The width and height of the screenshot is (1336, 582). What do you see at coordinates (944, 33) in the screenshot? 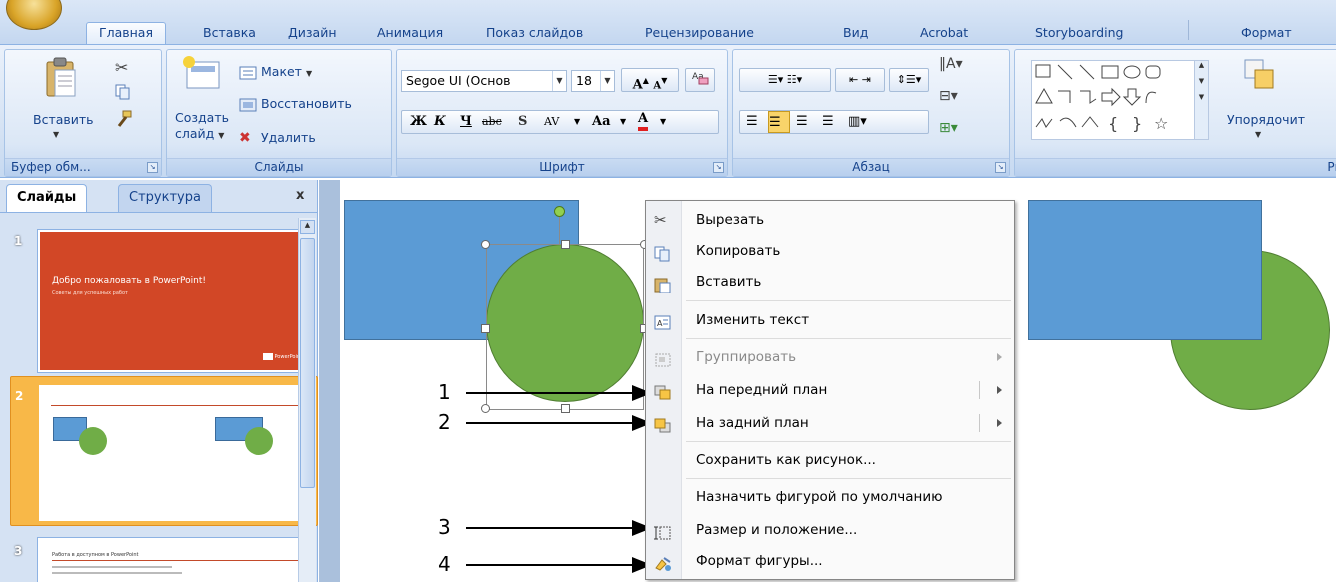
I see `tab-acrobat: Acrobat` at bounding box center [944, 33].